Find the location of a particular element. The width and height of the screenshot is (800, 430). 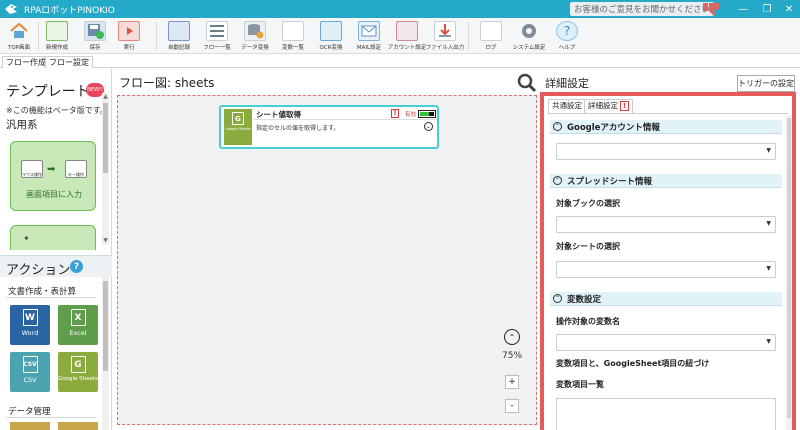

node-title: シート値取得 is located at coordinates (278, 114).